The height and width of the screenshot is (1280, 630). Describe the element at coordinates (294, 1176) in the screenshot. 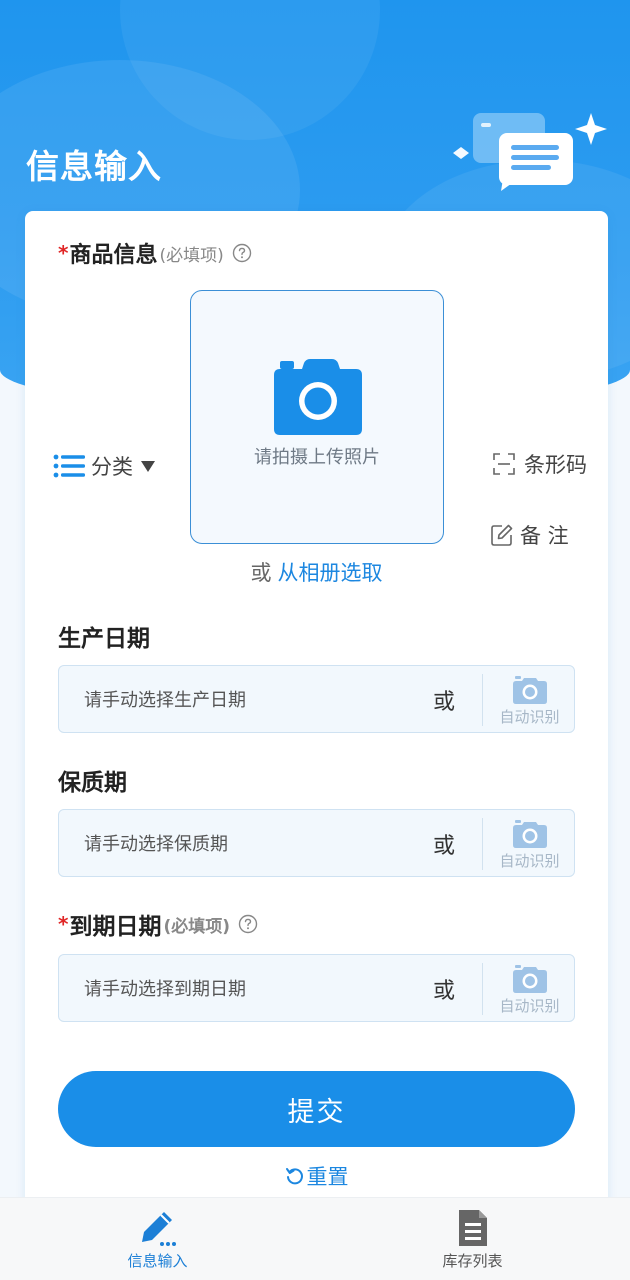

I see `refresh-icon` at that location.